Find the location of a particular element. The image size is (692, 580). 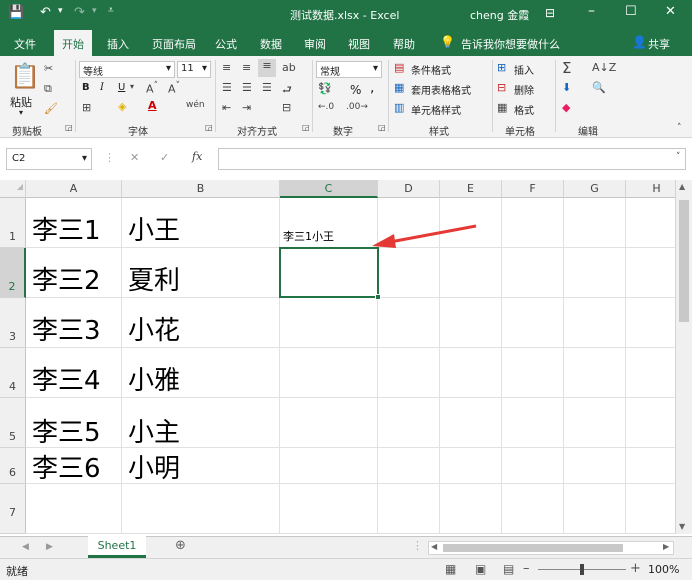

cell-d4 is located at coordinates (409, 373).